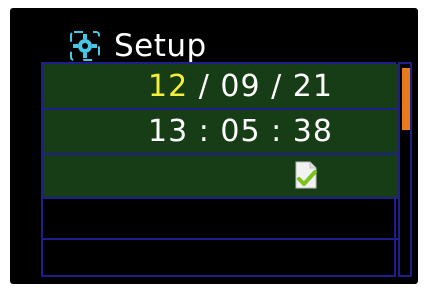 The width and height of the screenshot is (432, 291). I want to click on second-field: 38, so click(313, 131).